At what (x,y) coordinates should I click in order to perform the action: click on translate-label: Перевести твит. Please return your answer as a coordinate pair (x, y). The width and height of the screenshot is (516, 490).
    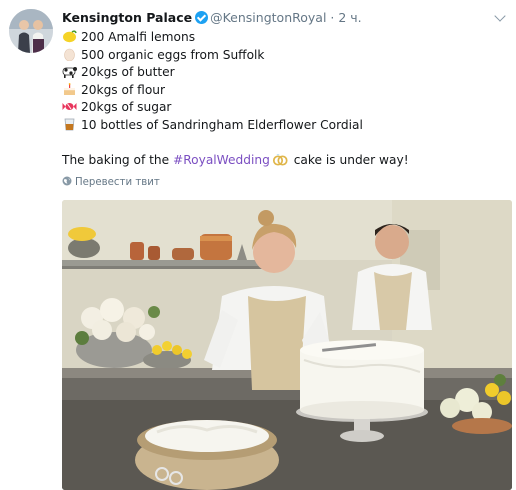
    Looking at the image, I should click on (117, 182).